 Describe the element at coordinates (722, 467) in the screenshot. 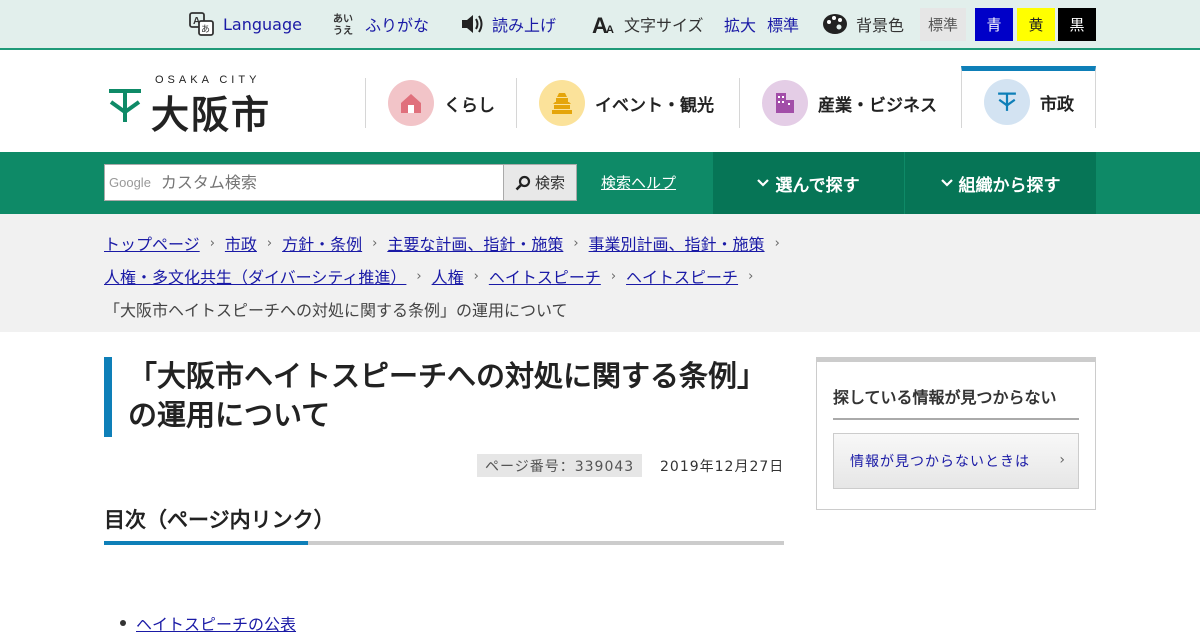

I see `page-date: 2019年12月27日` at that location.